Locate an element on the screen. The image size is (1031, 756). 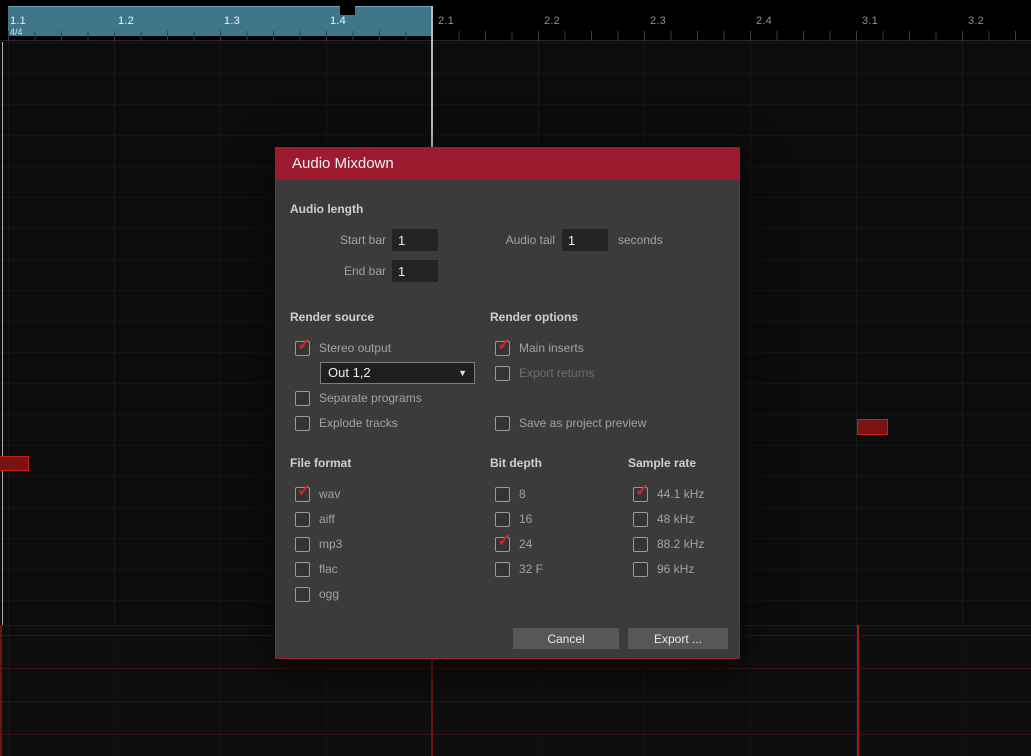
checkbox-label: wav is located at coordinates (330, 494).